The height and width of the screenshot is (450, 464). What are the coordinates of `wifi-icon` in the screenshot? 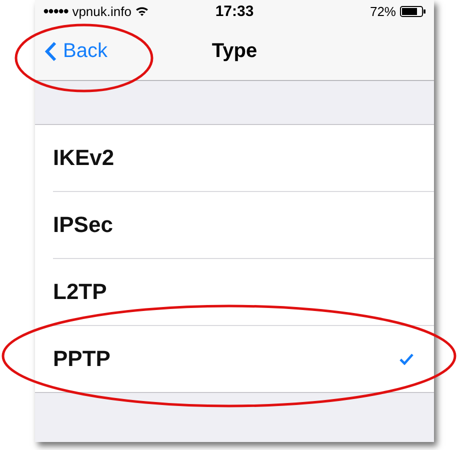 It's located at (142, 11).